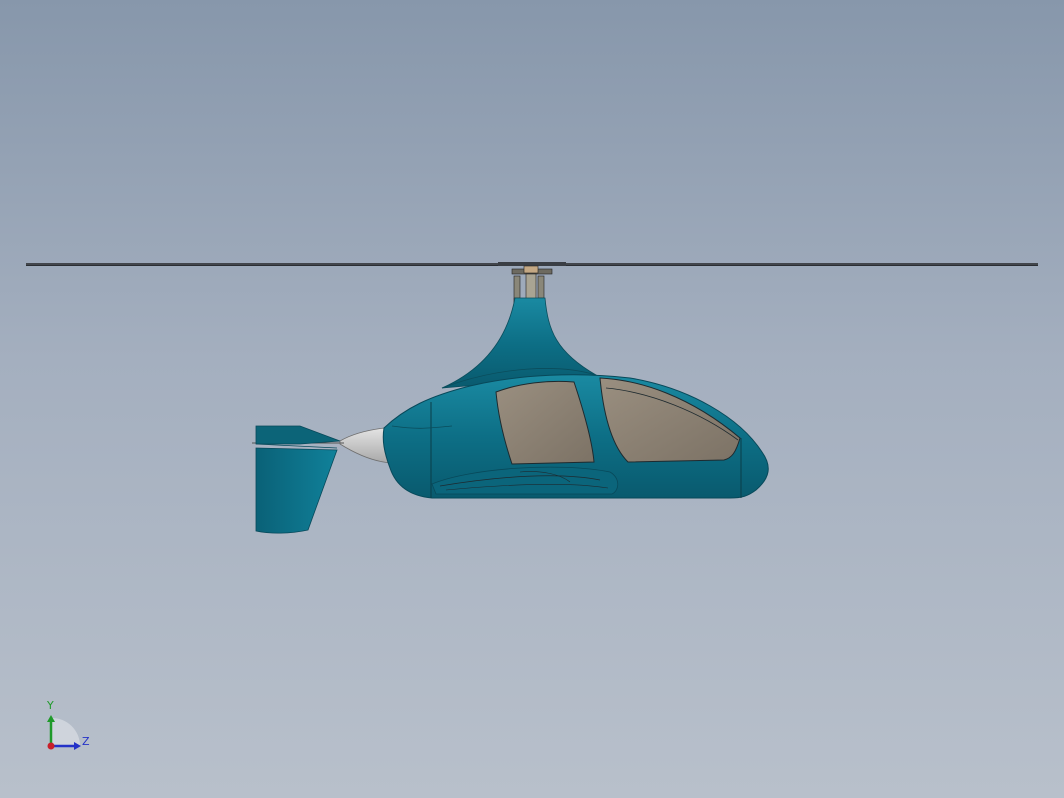 This screenshot has height=798, width=1064. Describe the element at coordinates (86, 741) in the screenshot. I see `z-axis-label: Z` at that location.